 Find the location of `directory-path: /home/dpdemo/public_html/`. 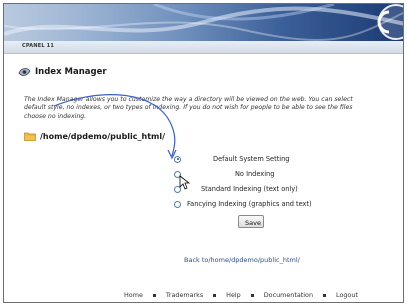

directory-path: /home/dpdemo/public_html/ is located at coordinates (103, 136).